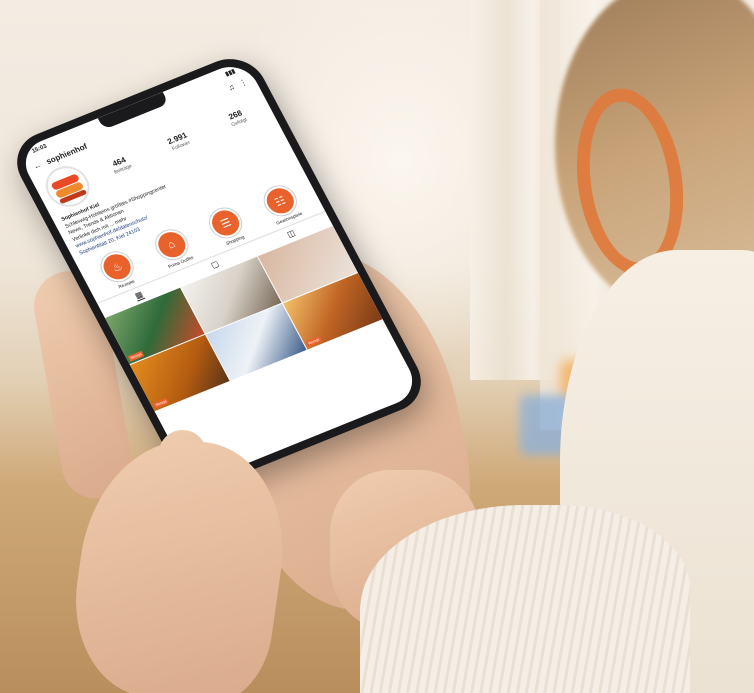  What do you see at coordinates (139, 295) in the screenshot?
I see `grid-icon: ▦` at bounding box center [139, 295].